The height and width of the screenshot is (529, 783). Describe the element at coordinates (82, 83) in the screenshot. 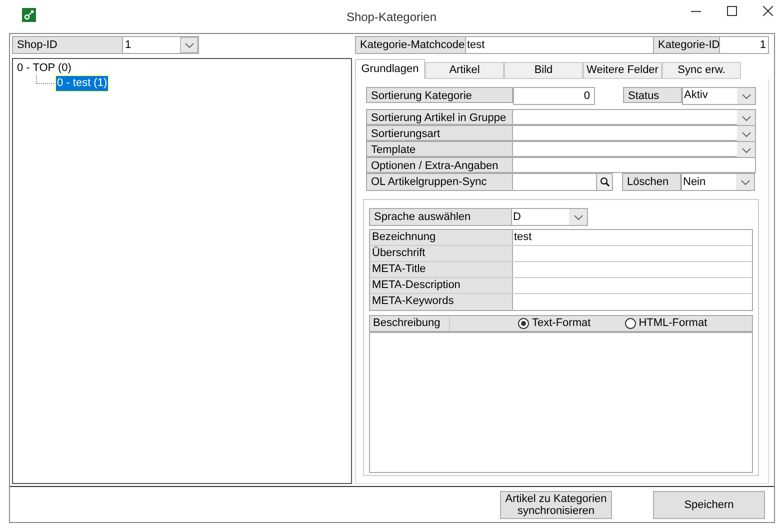

I see `tree-item: 0 - test (1)` at that location.